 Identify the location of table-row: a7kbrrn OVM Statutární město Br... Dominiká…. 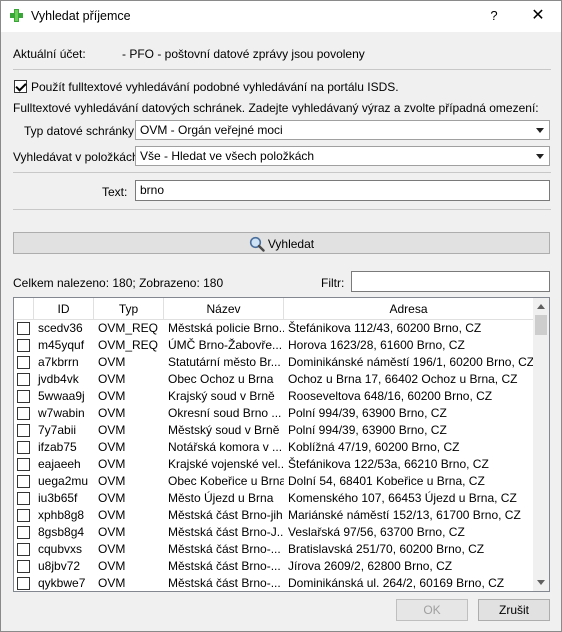
(274, 362).